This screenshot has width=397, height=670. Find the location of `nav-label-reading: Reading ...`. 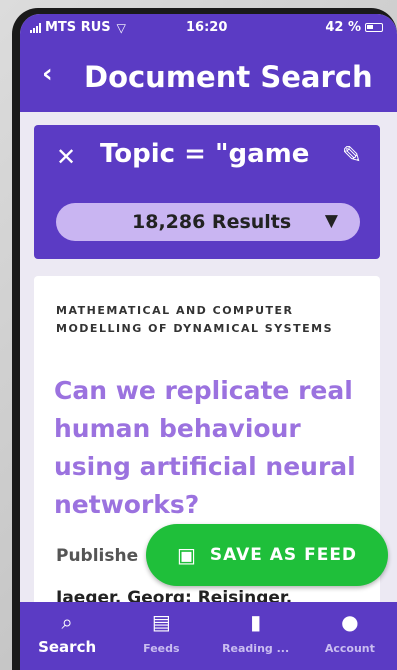

nav-label-reading: Reading ... is located at coordinates (256, 648).